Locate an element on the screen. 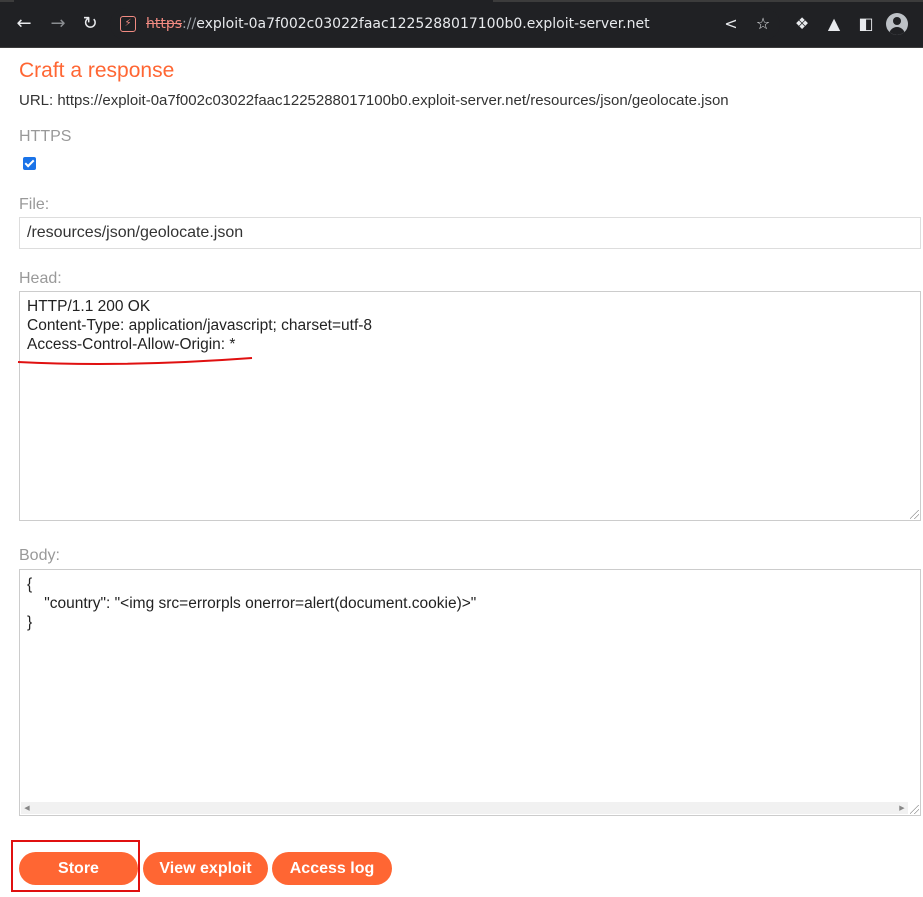  url-scheme: https is located at coordinates (164, 24).